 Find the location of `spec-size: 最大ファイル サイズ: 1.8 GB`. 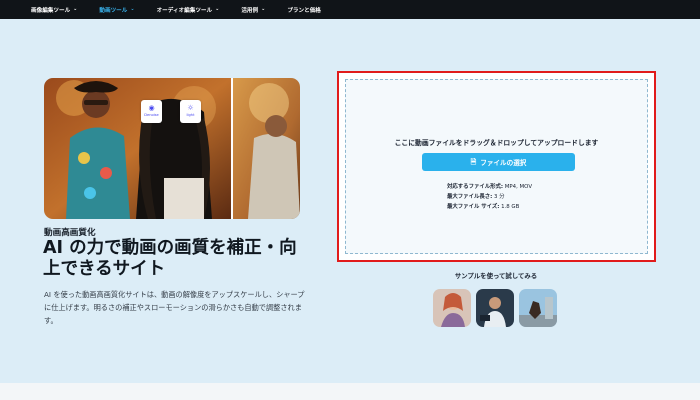

spec-size: 最大ファイル サイズ: 1.8 GB is located at coordinates (483, 207).